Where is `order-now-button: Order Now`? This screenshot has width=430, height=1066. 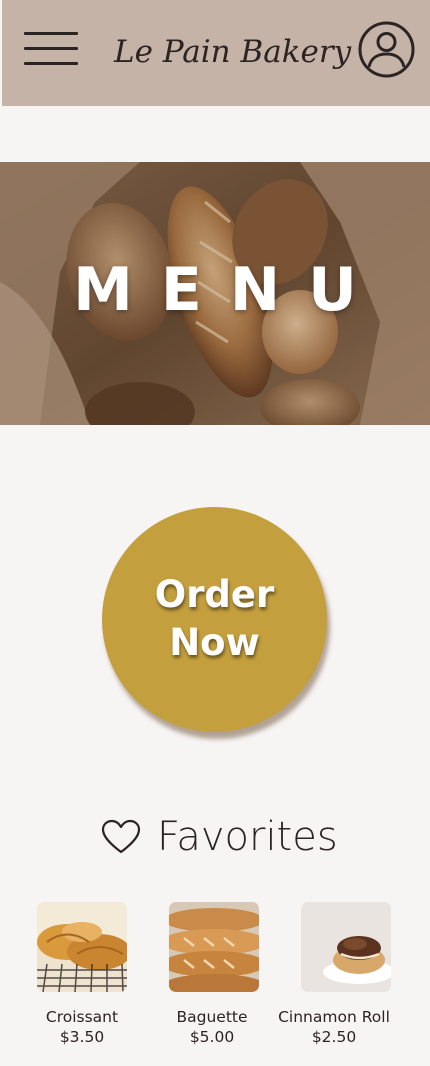
order-now-button: Order Now is located at coordinates (214, 619).